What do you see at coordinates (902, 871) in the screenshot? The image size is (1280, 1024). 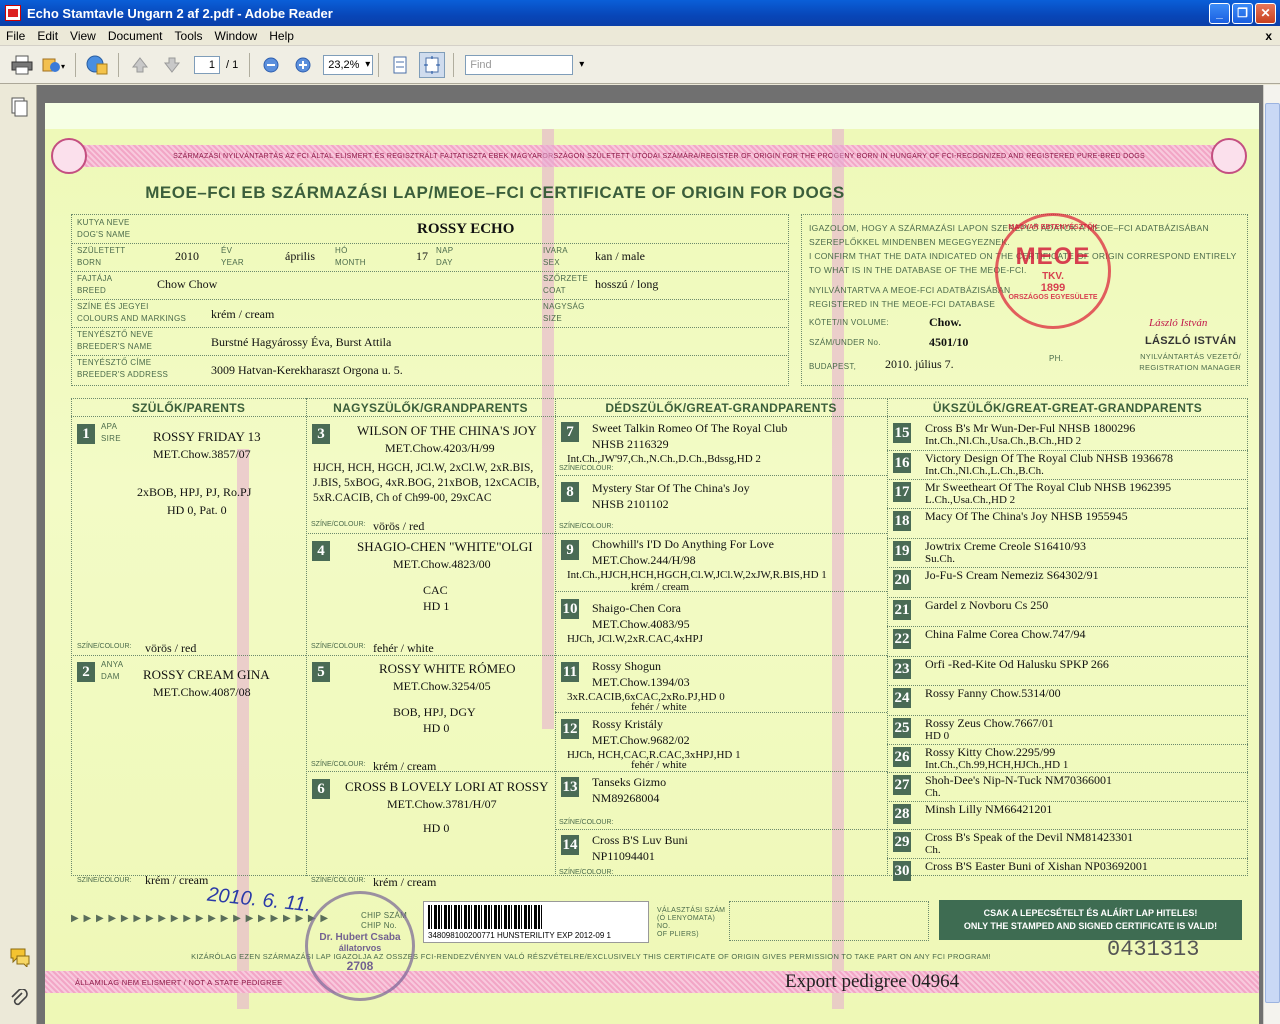 I see `number-badge: 30` at bounding box center [902, 871].